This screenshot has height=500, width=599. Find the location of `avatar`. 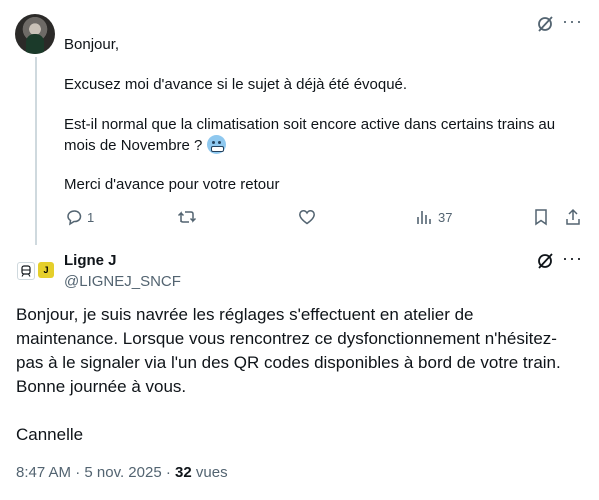

avatar is located at coordinates (35, 34).